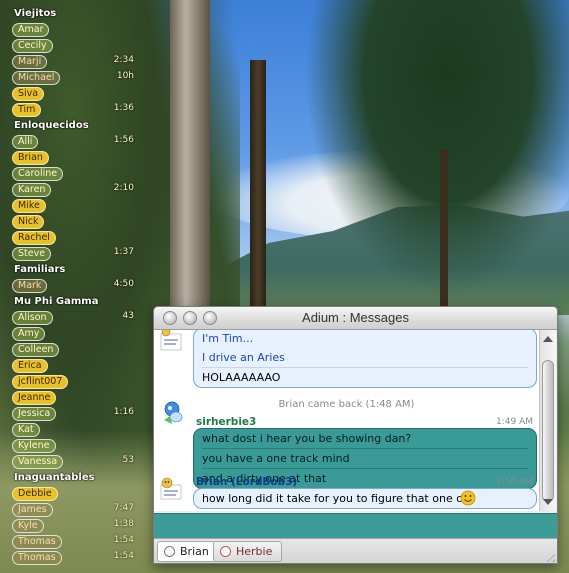 This screenshot has width=569, height=573. I want to click on contact-name: Kyle, so click(28, 526).